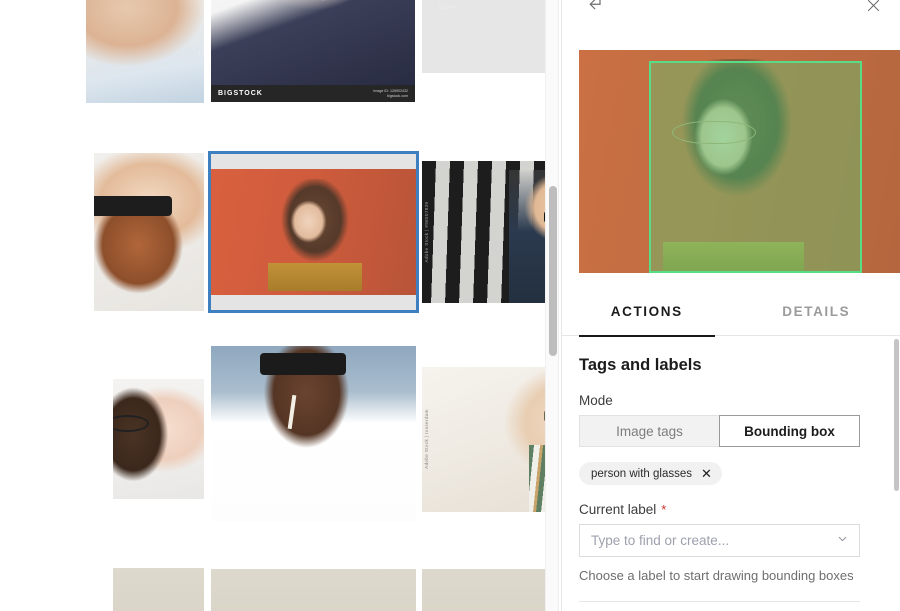  I want to click on watermark-text: 123RF, so click(447, 7).